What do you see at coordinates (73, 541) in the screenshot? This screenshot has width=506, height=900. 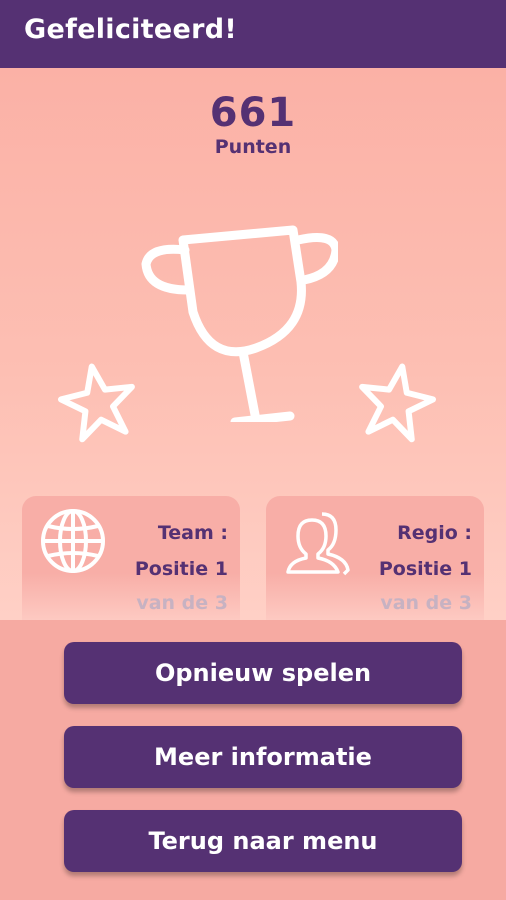 I see `globe-icon` at bounding box center [73, 541].